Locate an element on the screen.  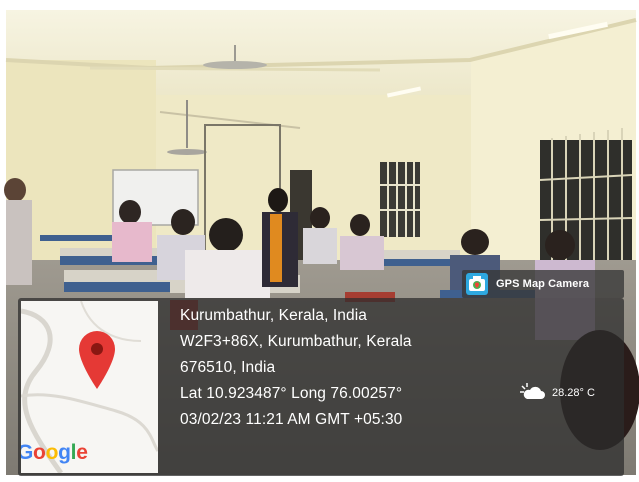
google-logo: Google is located at coordinates (54, 452).